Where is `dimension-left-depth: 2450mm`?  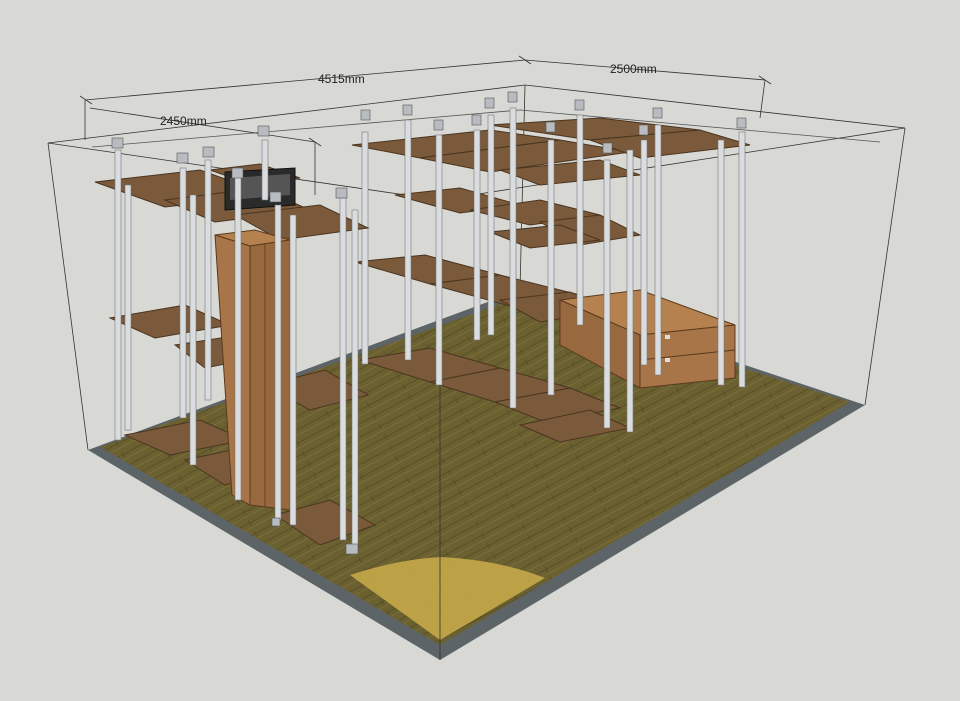
dimension-left-depth: 2450mm is located at coordinates (183, 121).